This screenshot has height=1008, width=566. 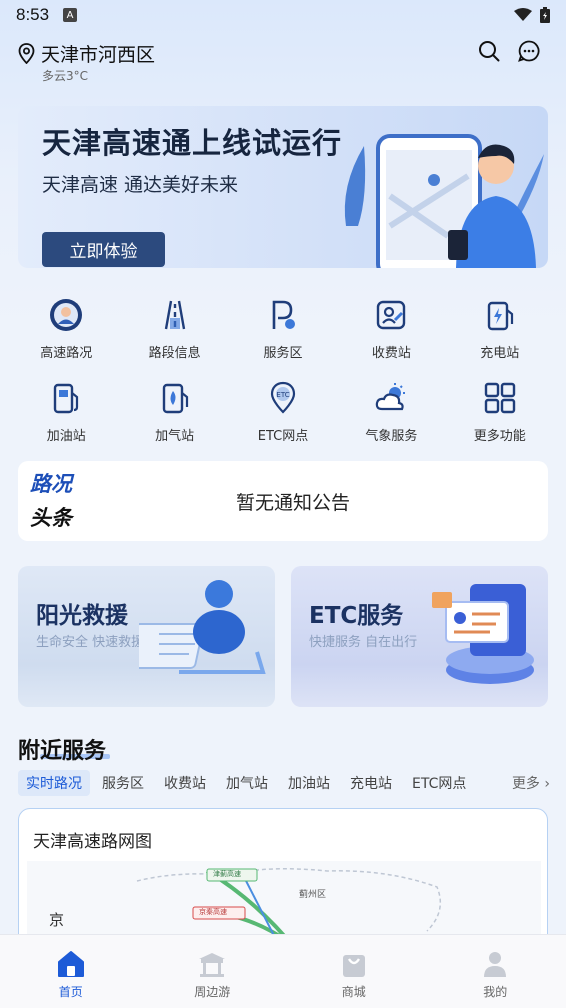 I want to click on service-more: 更多功能, so click(x=500, y=411).